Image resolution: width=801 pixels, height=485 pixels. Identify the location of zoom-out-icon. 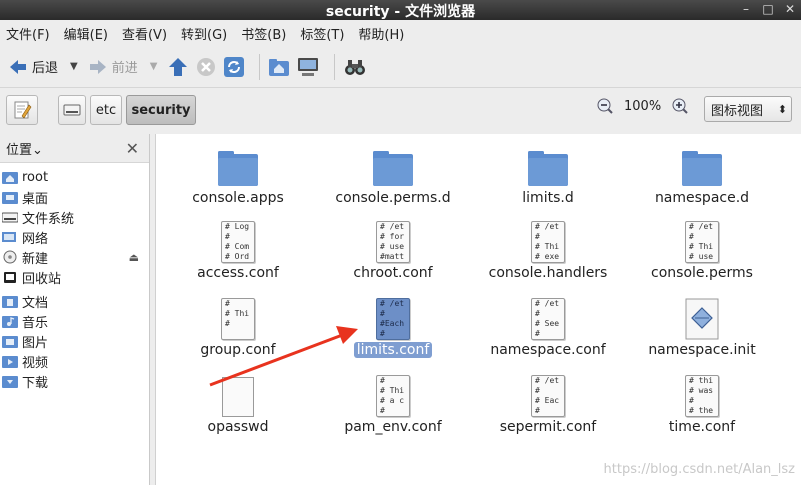
(605, 106).